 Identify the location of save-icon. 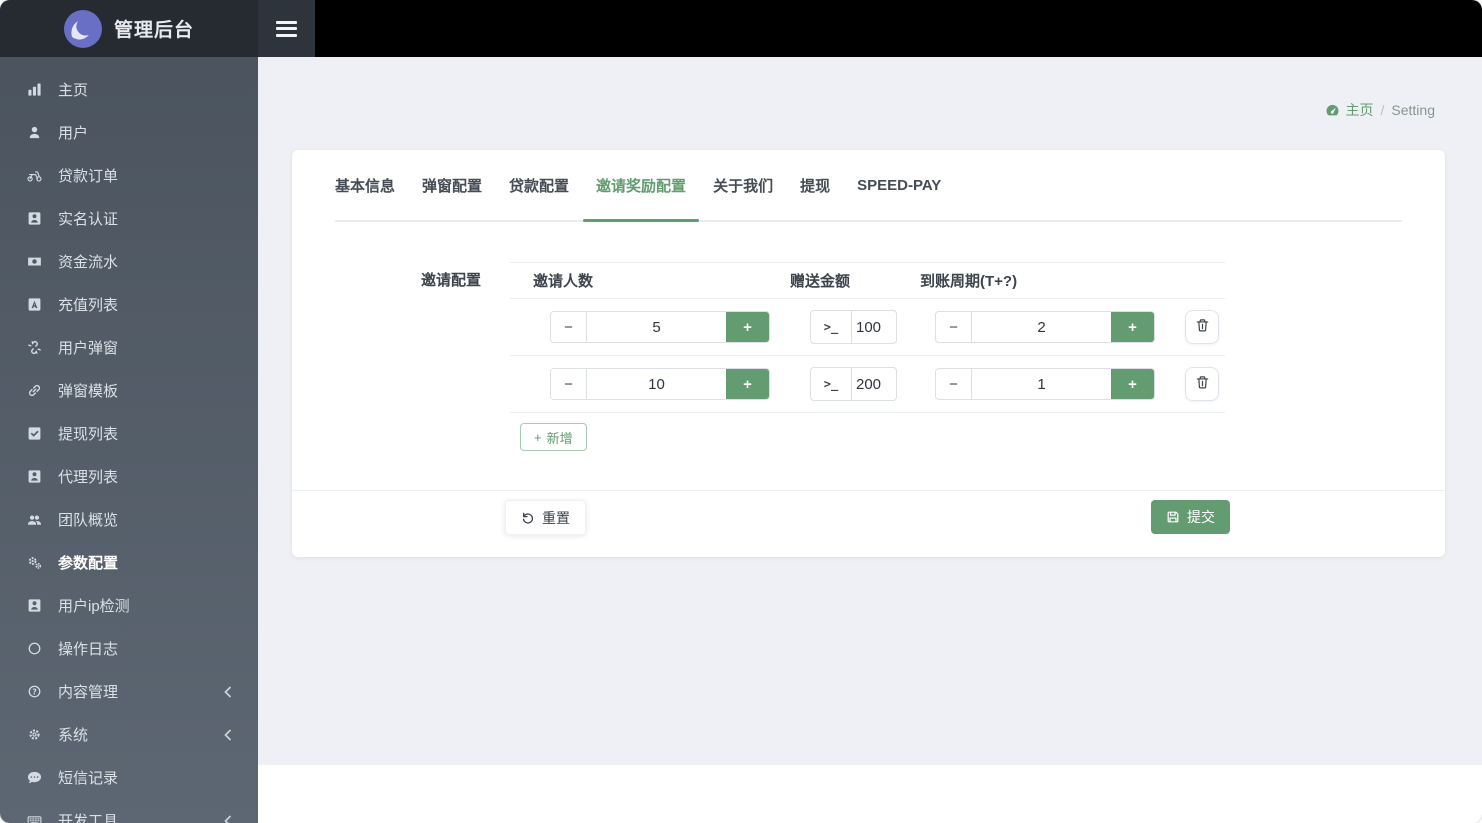
(1173, 517).